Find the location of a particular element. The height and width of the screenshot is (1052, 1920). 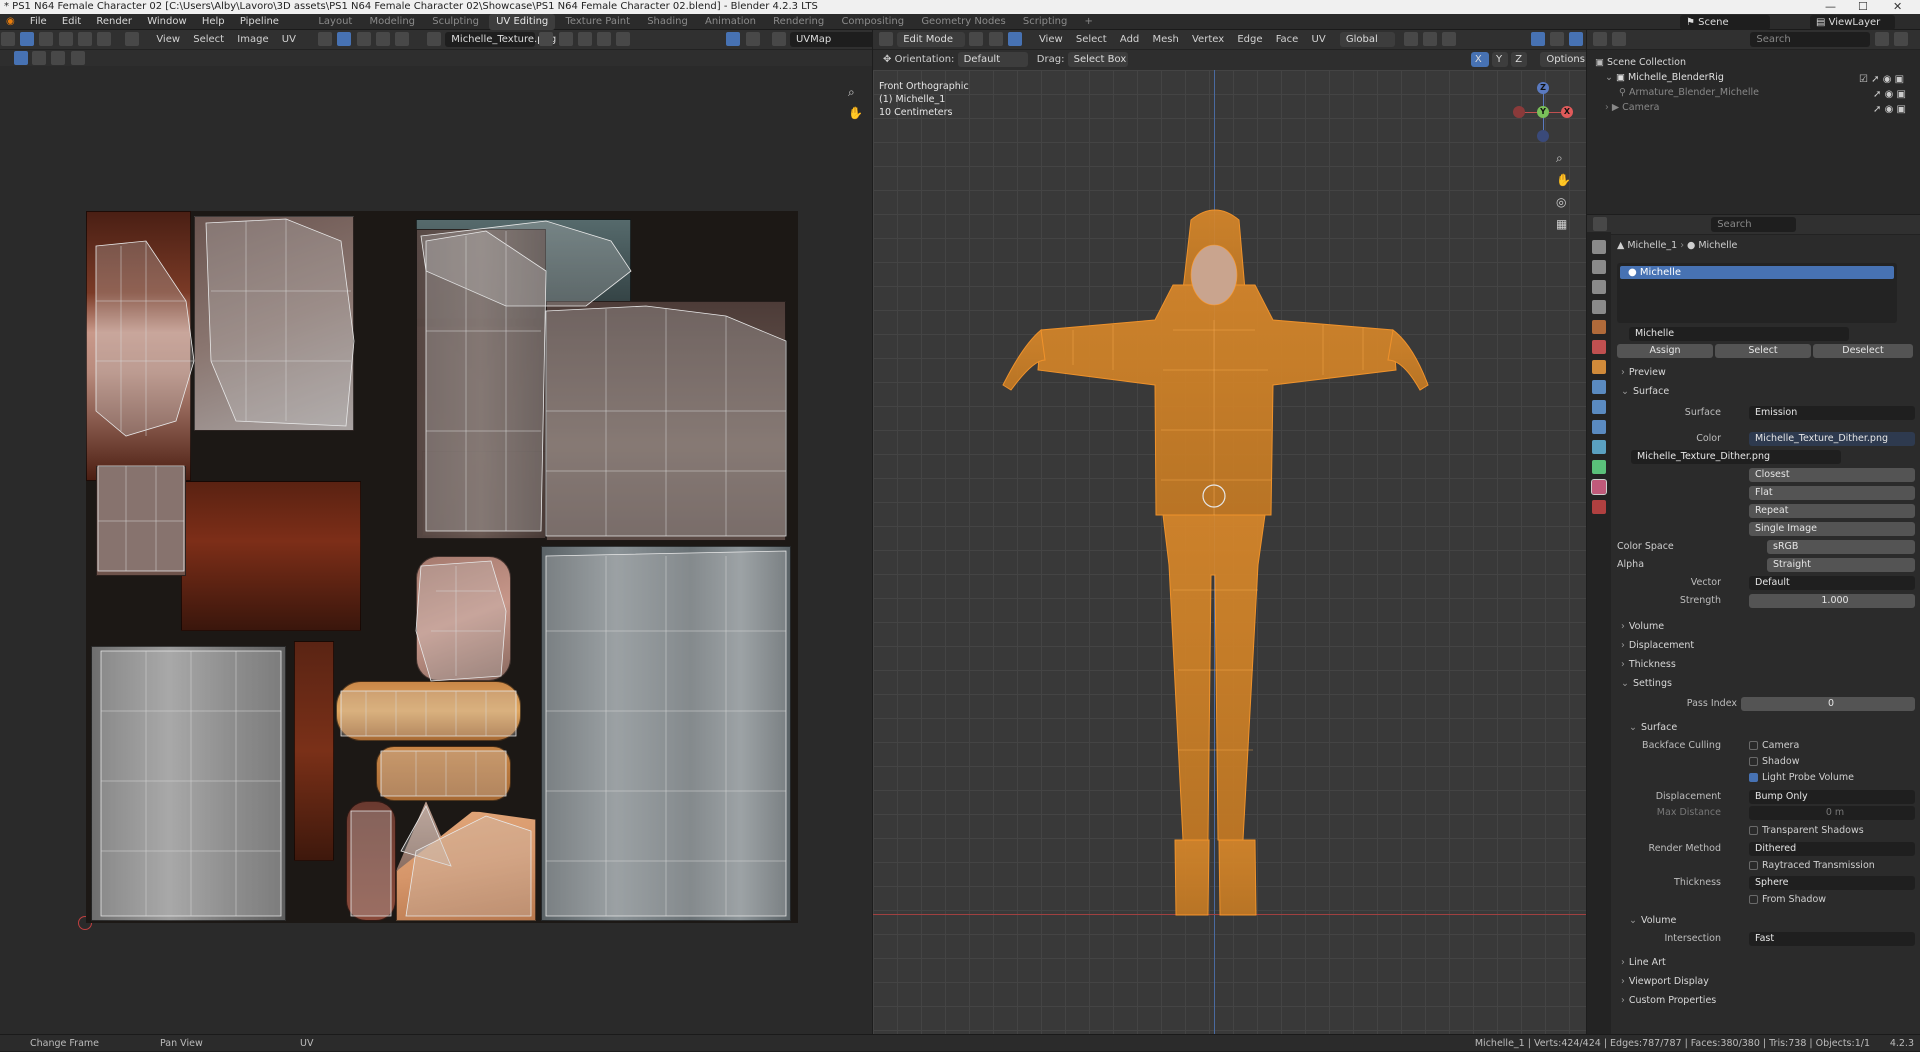

scene-collection-row: ▣ Scene Collection is located at coordinates (1640, 62).